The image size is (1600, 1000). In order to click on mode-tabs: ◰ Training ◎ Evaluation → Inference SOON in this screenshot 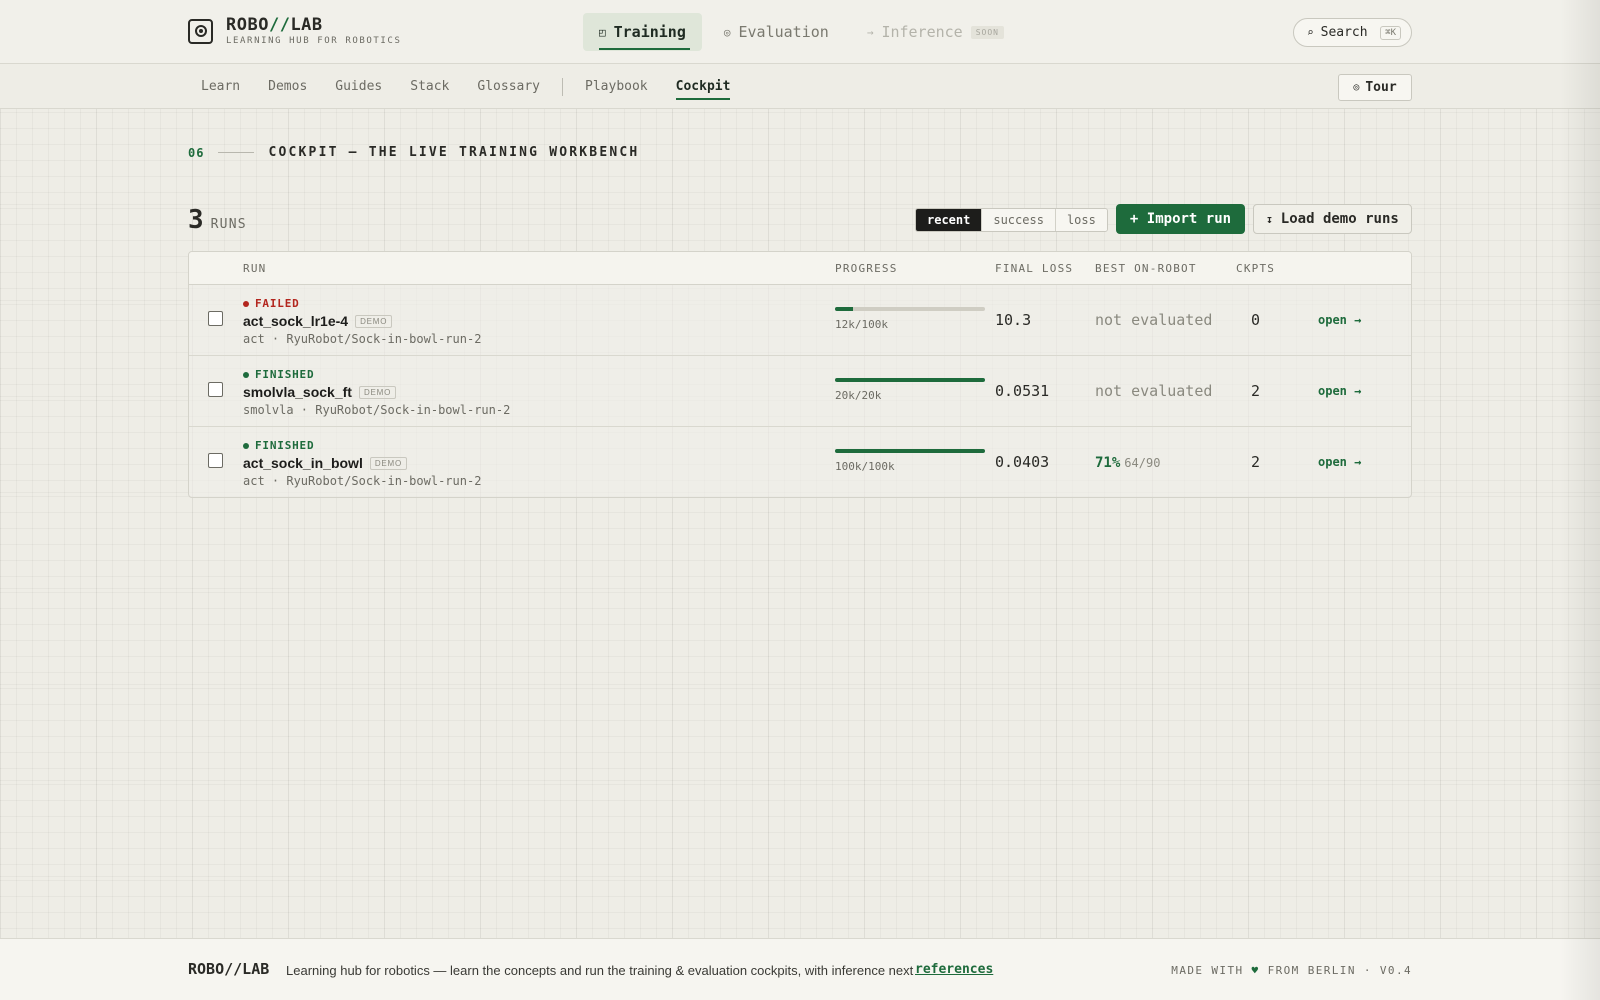, I will do `click(801, 32)`.